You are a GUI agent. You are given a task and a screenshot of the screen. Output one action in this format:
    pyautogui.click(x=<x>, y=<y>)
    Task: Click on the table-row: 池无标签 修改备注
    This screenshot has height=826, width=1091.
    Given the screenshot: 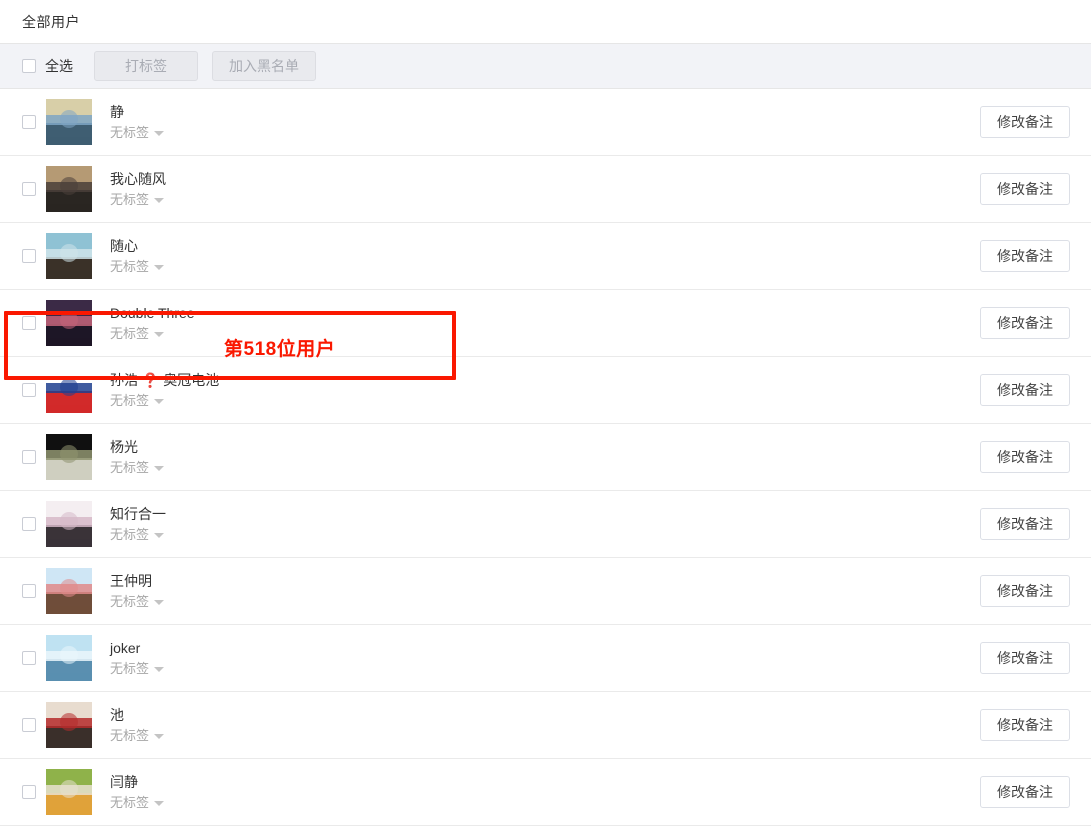 What is the action you would take?
    pyautogui.click(x=545, y=725)
    